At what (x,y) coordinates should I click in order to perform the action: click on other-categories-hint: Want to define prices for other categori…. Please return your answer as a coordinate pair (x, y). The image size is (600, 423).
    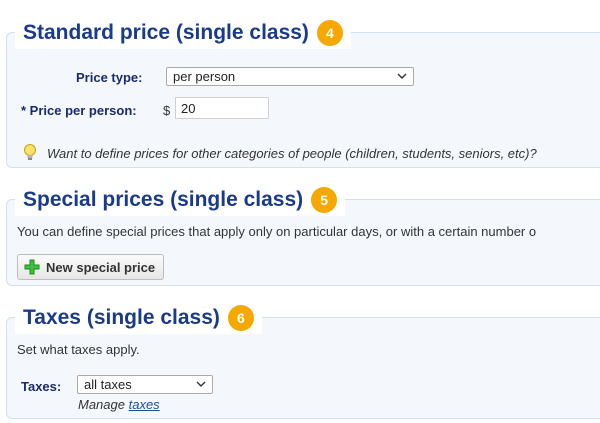
    Looking at the image, I should click on (292, 153).